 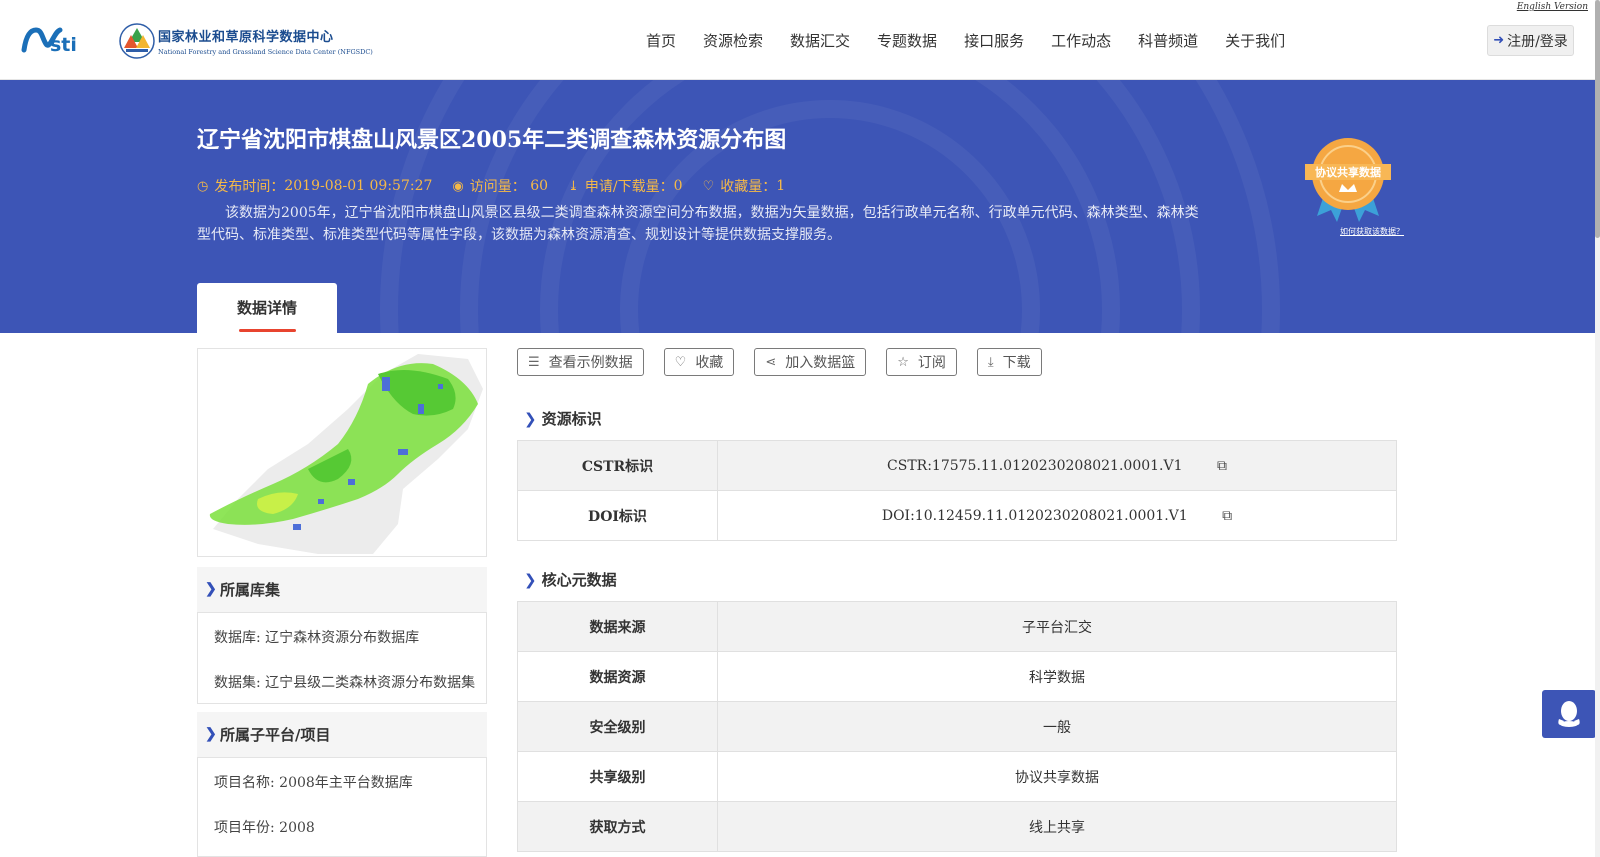 I want to click on platform-section-box: 项目名称: 2008年主平台数据库 项目年份: 2008, so click(x=342, y=807).